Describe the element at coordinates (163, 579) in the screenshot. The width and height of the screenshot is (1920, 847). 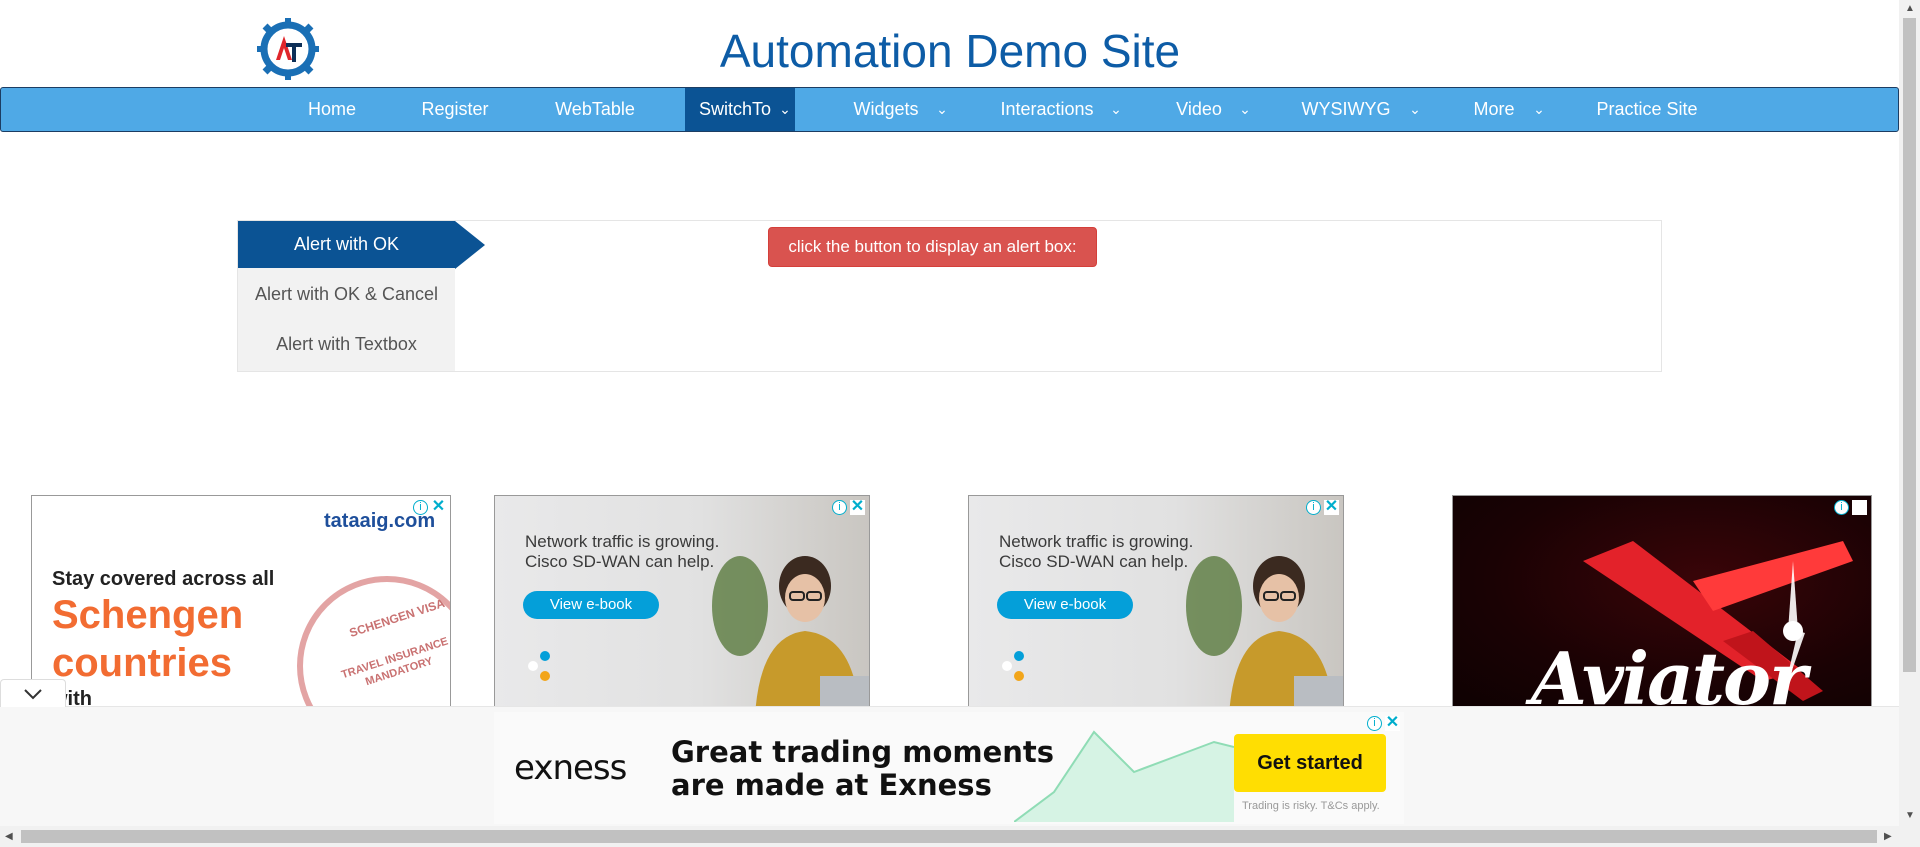
I see `ad-tagline: Stay covered across all` at that location.